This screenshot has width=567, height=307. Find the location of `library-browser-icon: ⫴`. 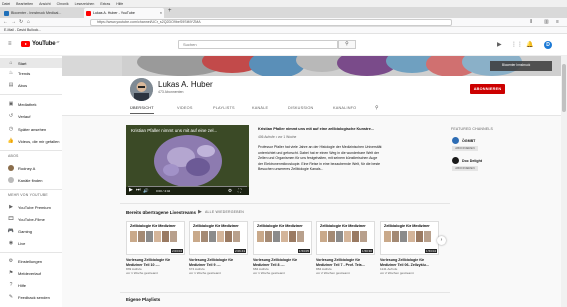

library-browser-icon: ⫴ is located at coordinates (531, 22).